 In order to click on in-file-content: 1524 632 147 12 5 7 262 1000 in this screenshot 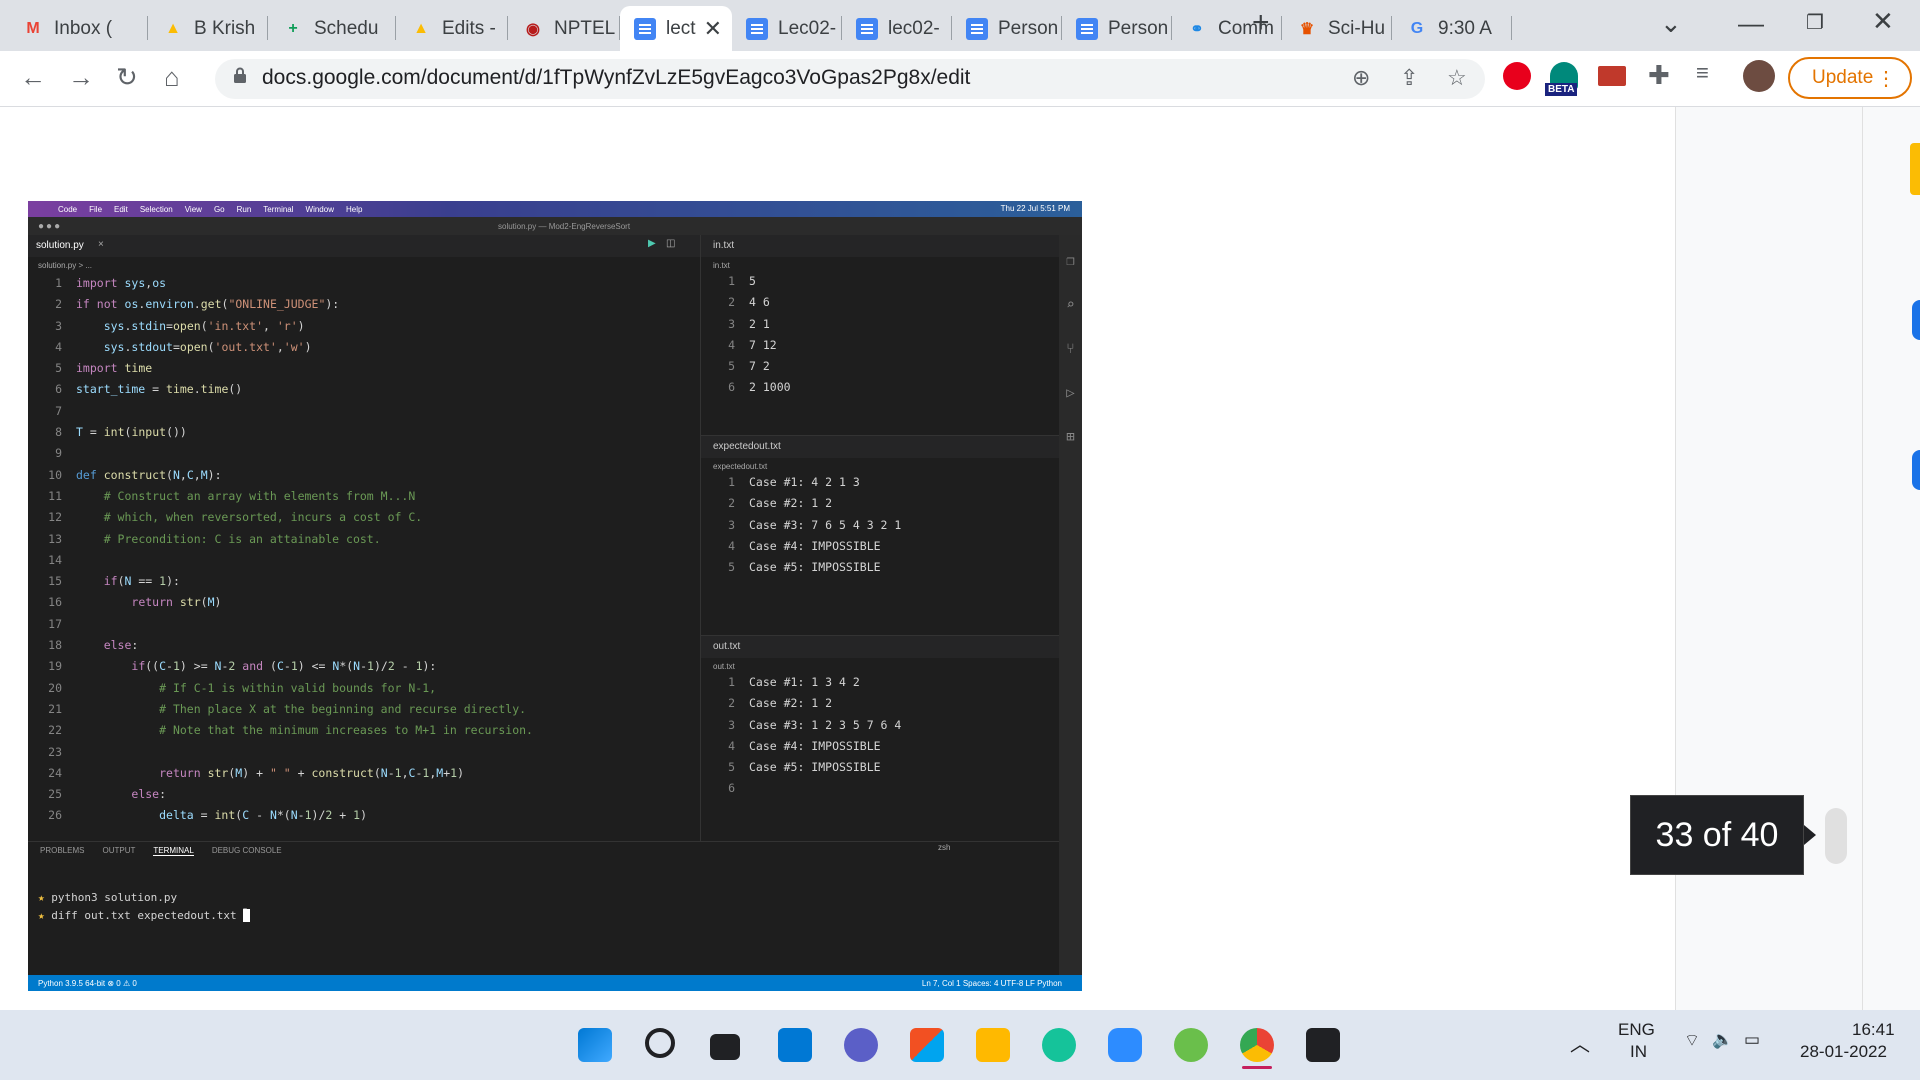, I will do `click(748, 335)`.